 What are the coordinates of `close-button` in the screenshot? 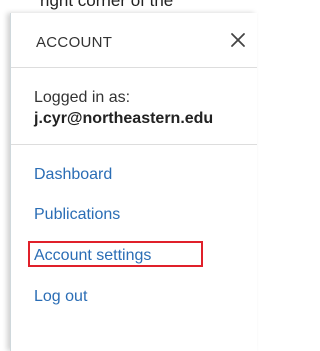 It's located at (238, 40).